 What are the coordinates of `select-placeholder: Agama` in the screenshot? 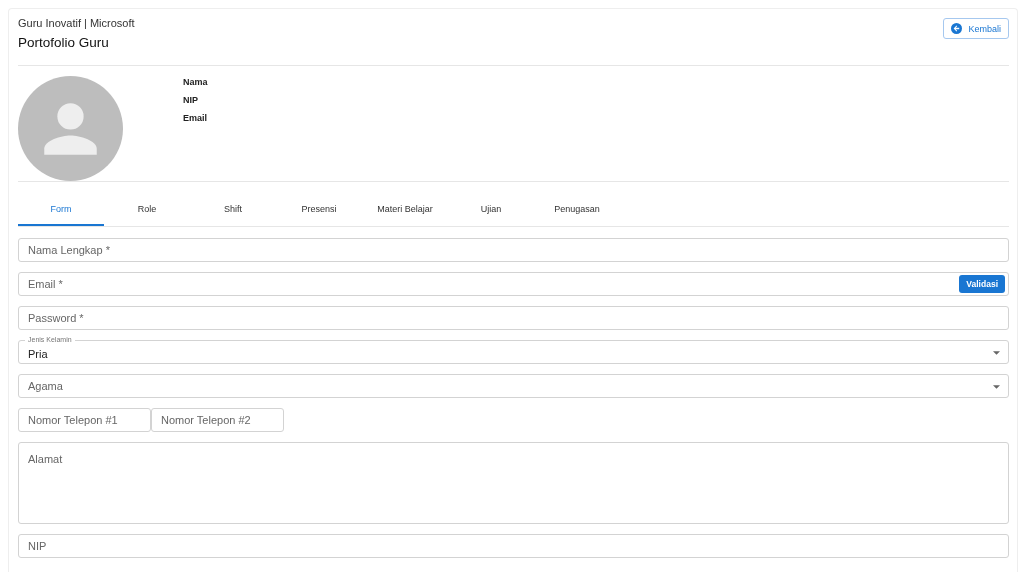 It's located at (45, 386).